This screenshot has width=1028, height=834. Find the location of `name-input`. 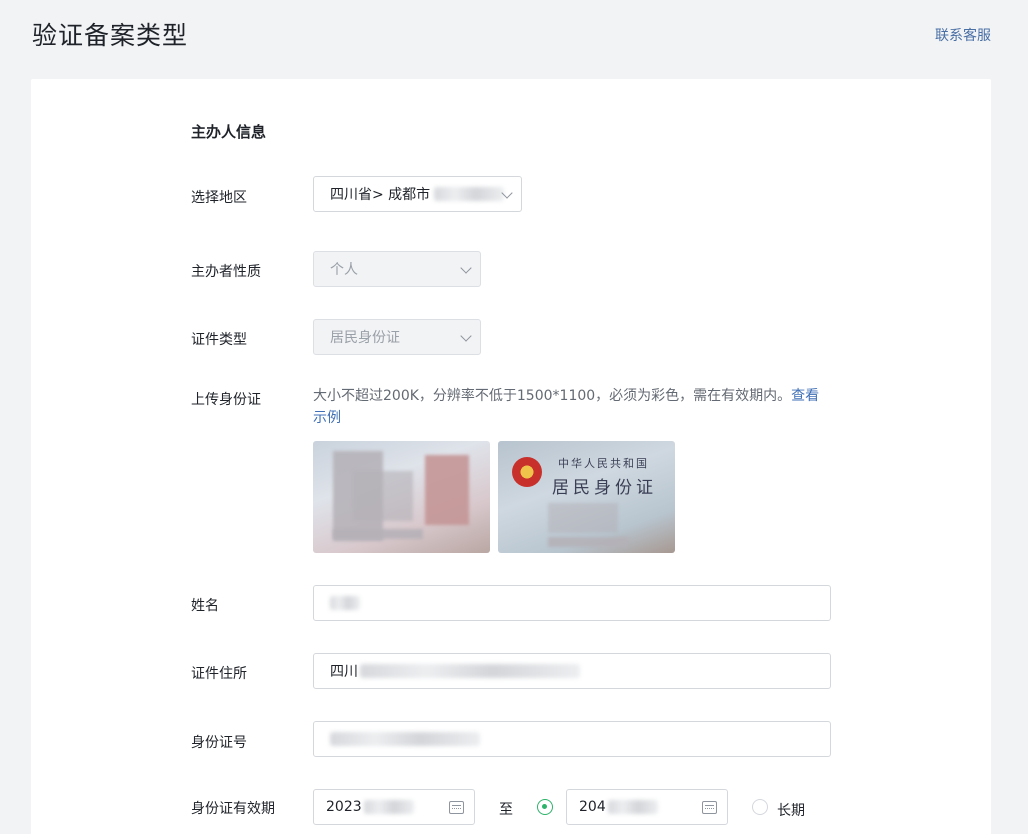

name-input is located at coordinates (572, 603).